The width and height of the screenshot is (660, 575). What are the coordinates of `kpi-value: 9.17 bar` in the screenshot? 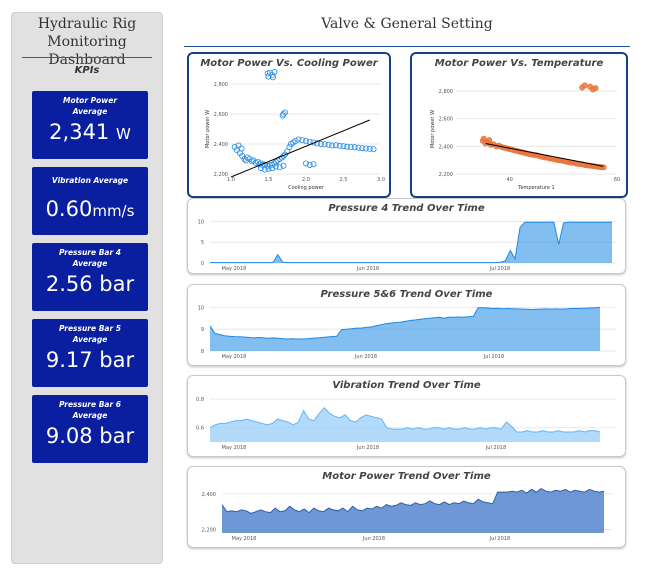 It's located at (90, 360).